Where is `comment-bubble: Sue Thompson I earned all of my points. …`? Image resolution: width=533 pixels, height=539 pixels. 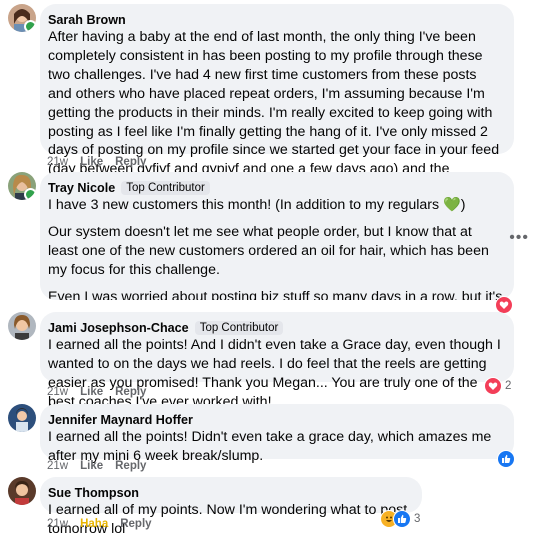
comment-bubble: Sue Thompson I earned all of my points. … is located at coordinates (231, 507).